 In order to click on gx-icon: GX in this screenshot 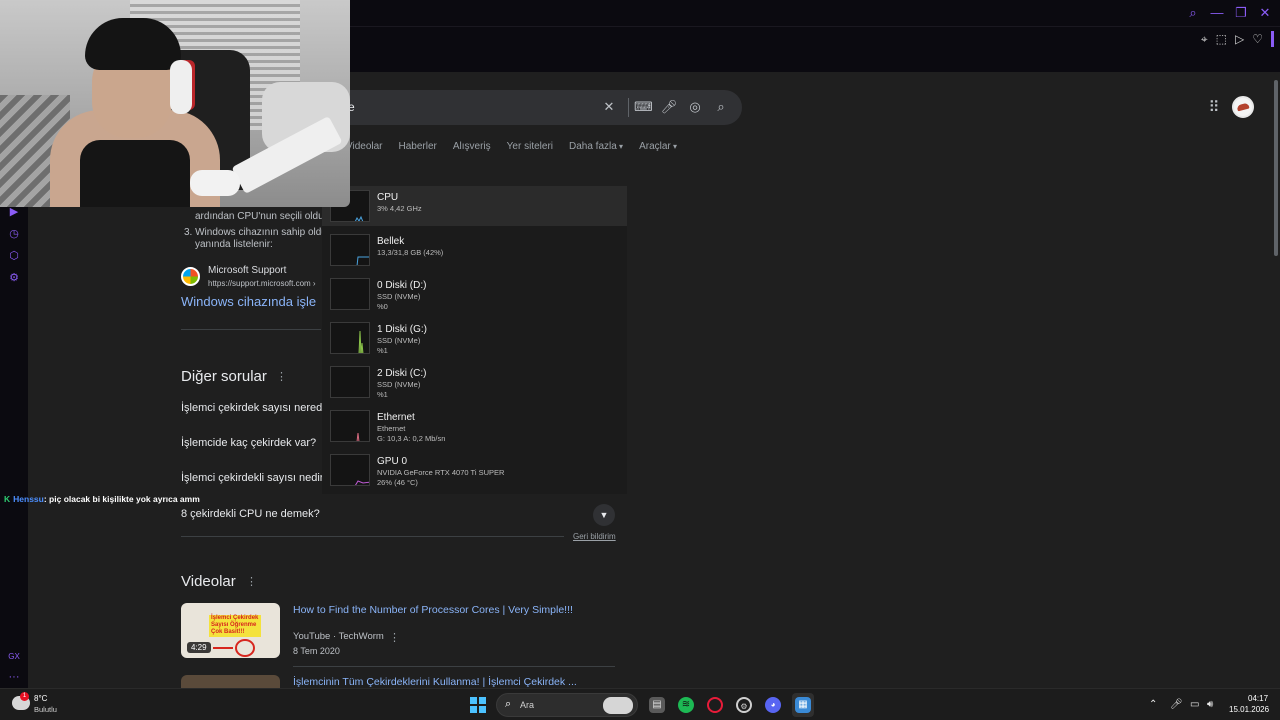, I will do `click(14, 657)`.